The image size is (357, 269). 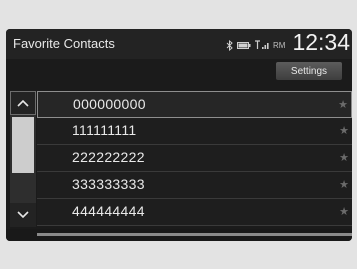 What do you see at coordinates (64, 43) in the screenshot?
I see `page-title: Favorite Contacts` at bounding box center [64, 43].